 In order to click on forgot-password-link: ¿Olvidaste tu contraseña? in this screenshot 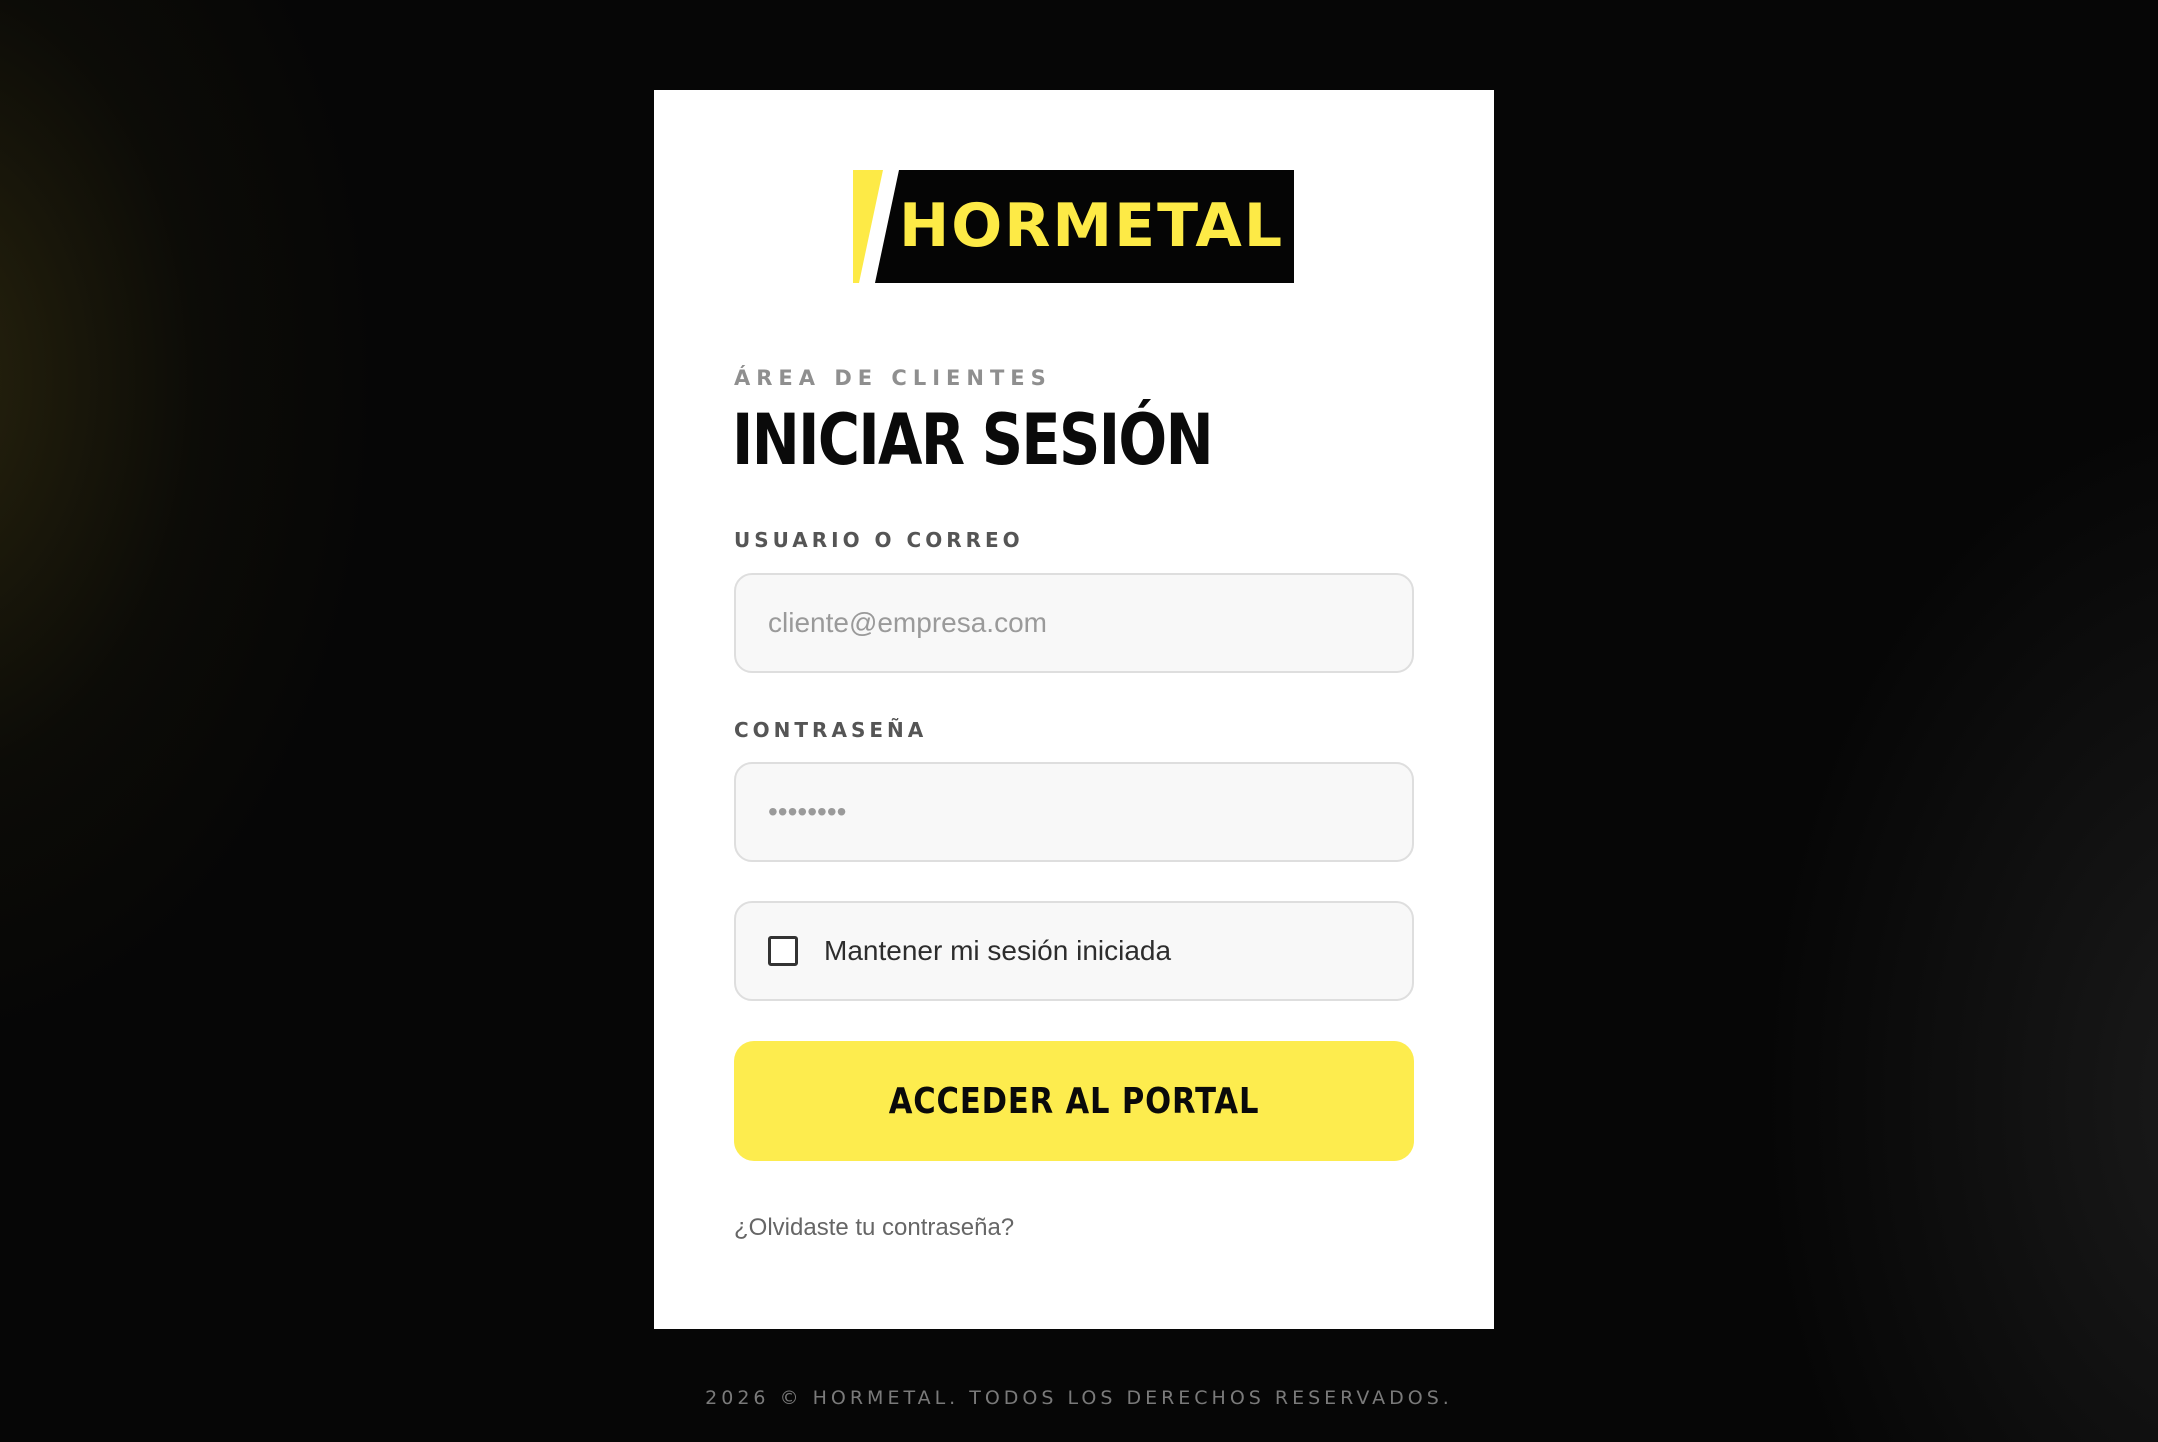, I will do `click(874, 1228)`.